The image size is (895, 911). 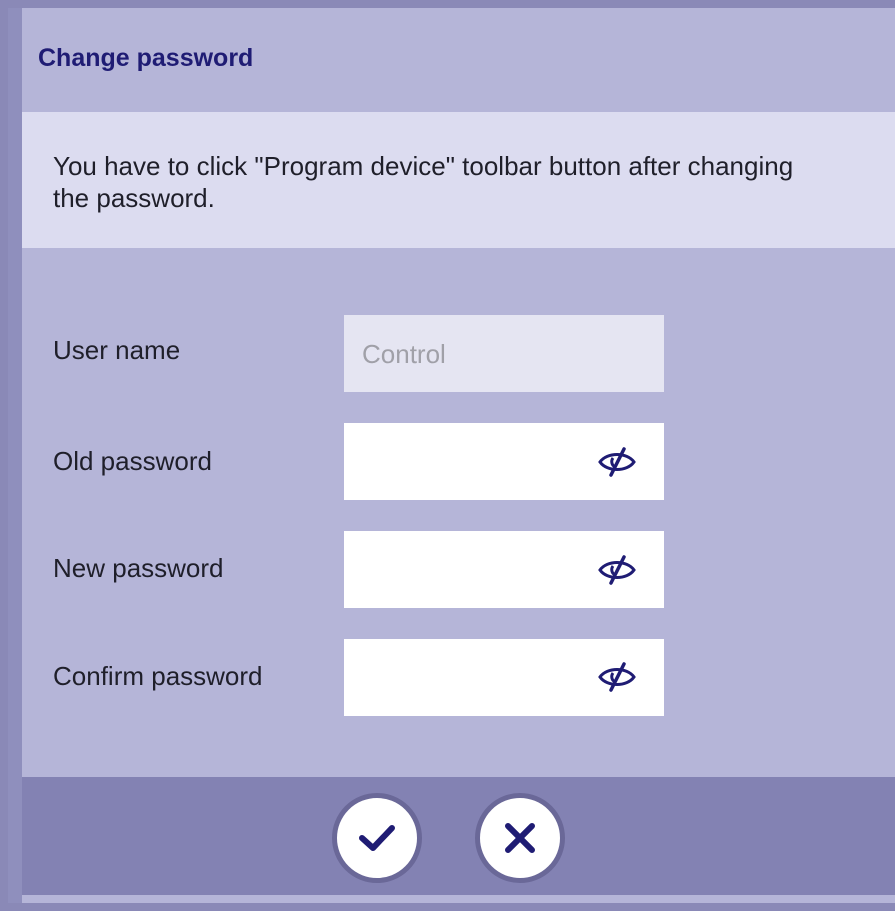 I want to click on user-name-label: User name, so click(x=117, y=350).